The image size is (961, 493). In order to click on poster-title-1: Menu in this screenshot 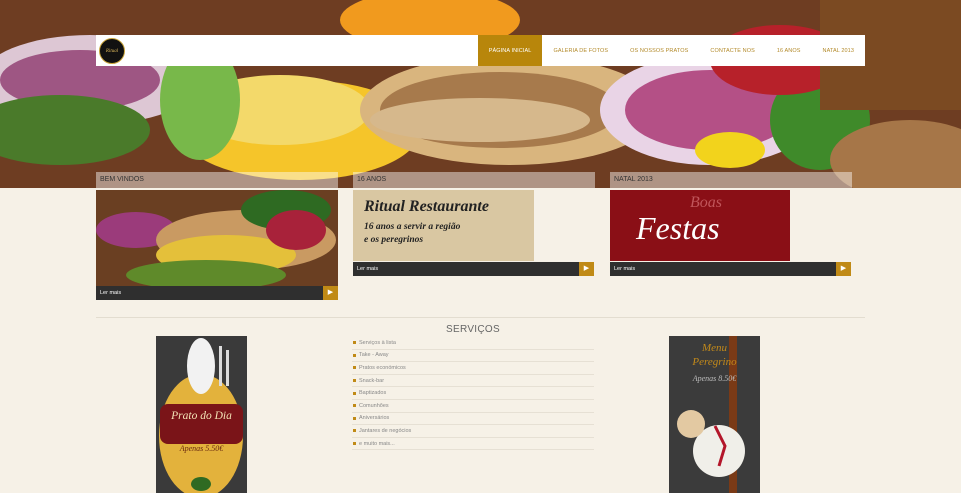, I will do `click(714, 348)`.